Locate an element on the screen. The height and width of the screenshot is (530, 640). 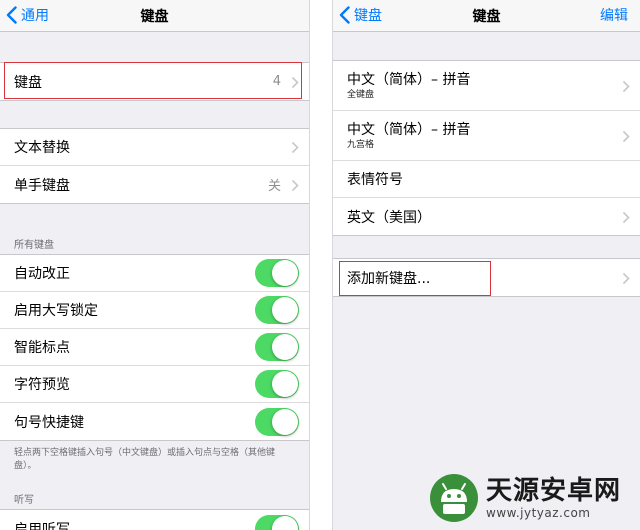
right-navigation-bar: 键盘 键盘 编辑 is located at coordinates (486, 16).